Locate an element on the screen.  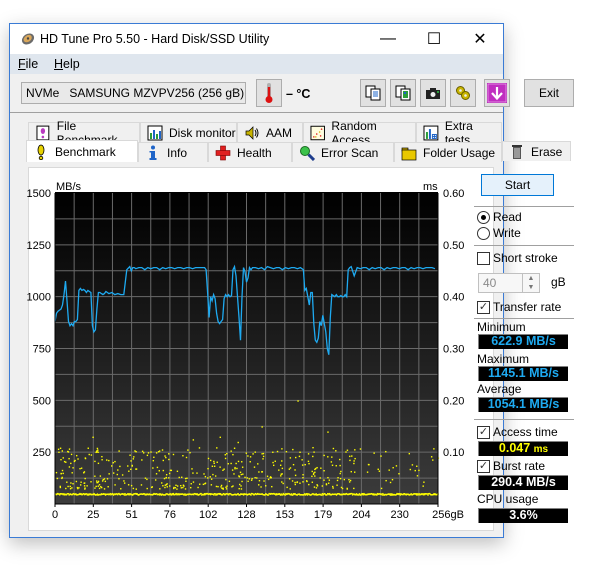
menu-help: Help is located at coordinates (67, 64).